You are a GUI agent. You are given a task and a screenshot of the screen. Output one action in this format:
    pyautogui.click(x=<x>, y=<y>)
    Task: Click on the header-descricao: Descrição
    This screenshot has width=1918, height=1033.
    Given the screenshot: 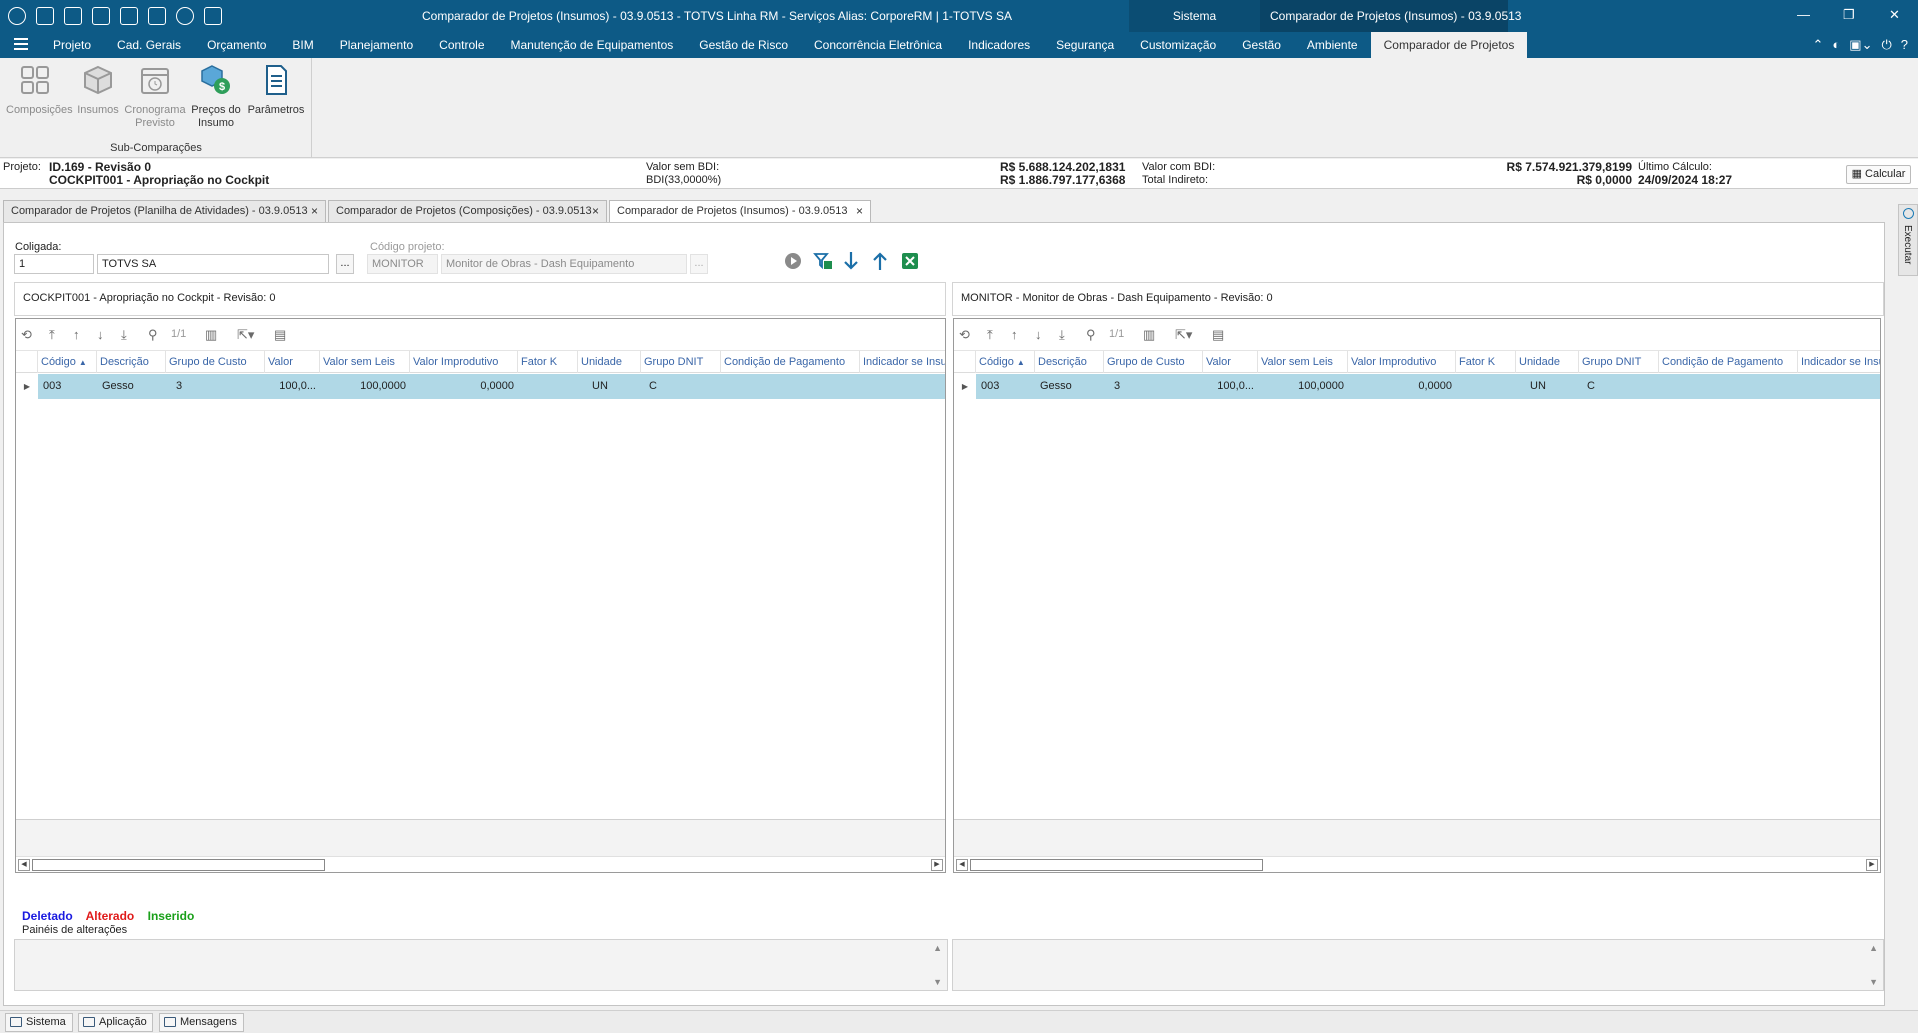 What is the action you would take?
    pyautogui.click(x=1069, y=362)
    